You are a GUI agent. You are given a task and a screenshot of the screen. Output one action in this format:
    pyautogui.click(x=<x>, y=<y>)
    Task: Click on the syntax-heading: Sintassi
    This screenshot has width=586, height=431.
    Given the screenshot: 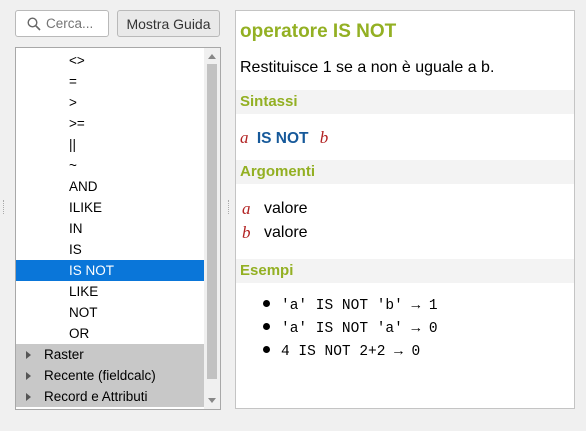 What is the action you would take?
    pyautogui.click(x=269, y=101)
    